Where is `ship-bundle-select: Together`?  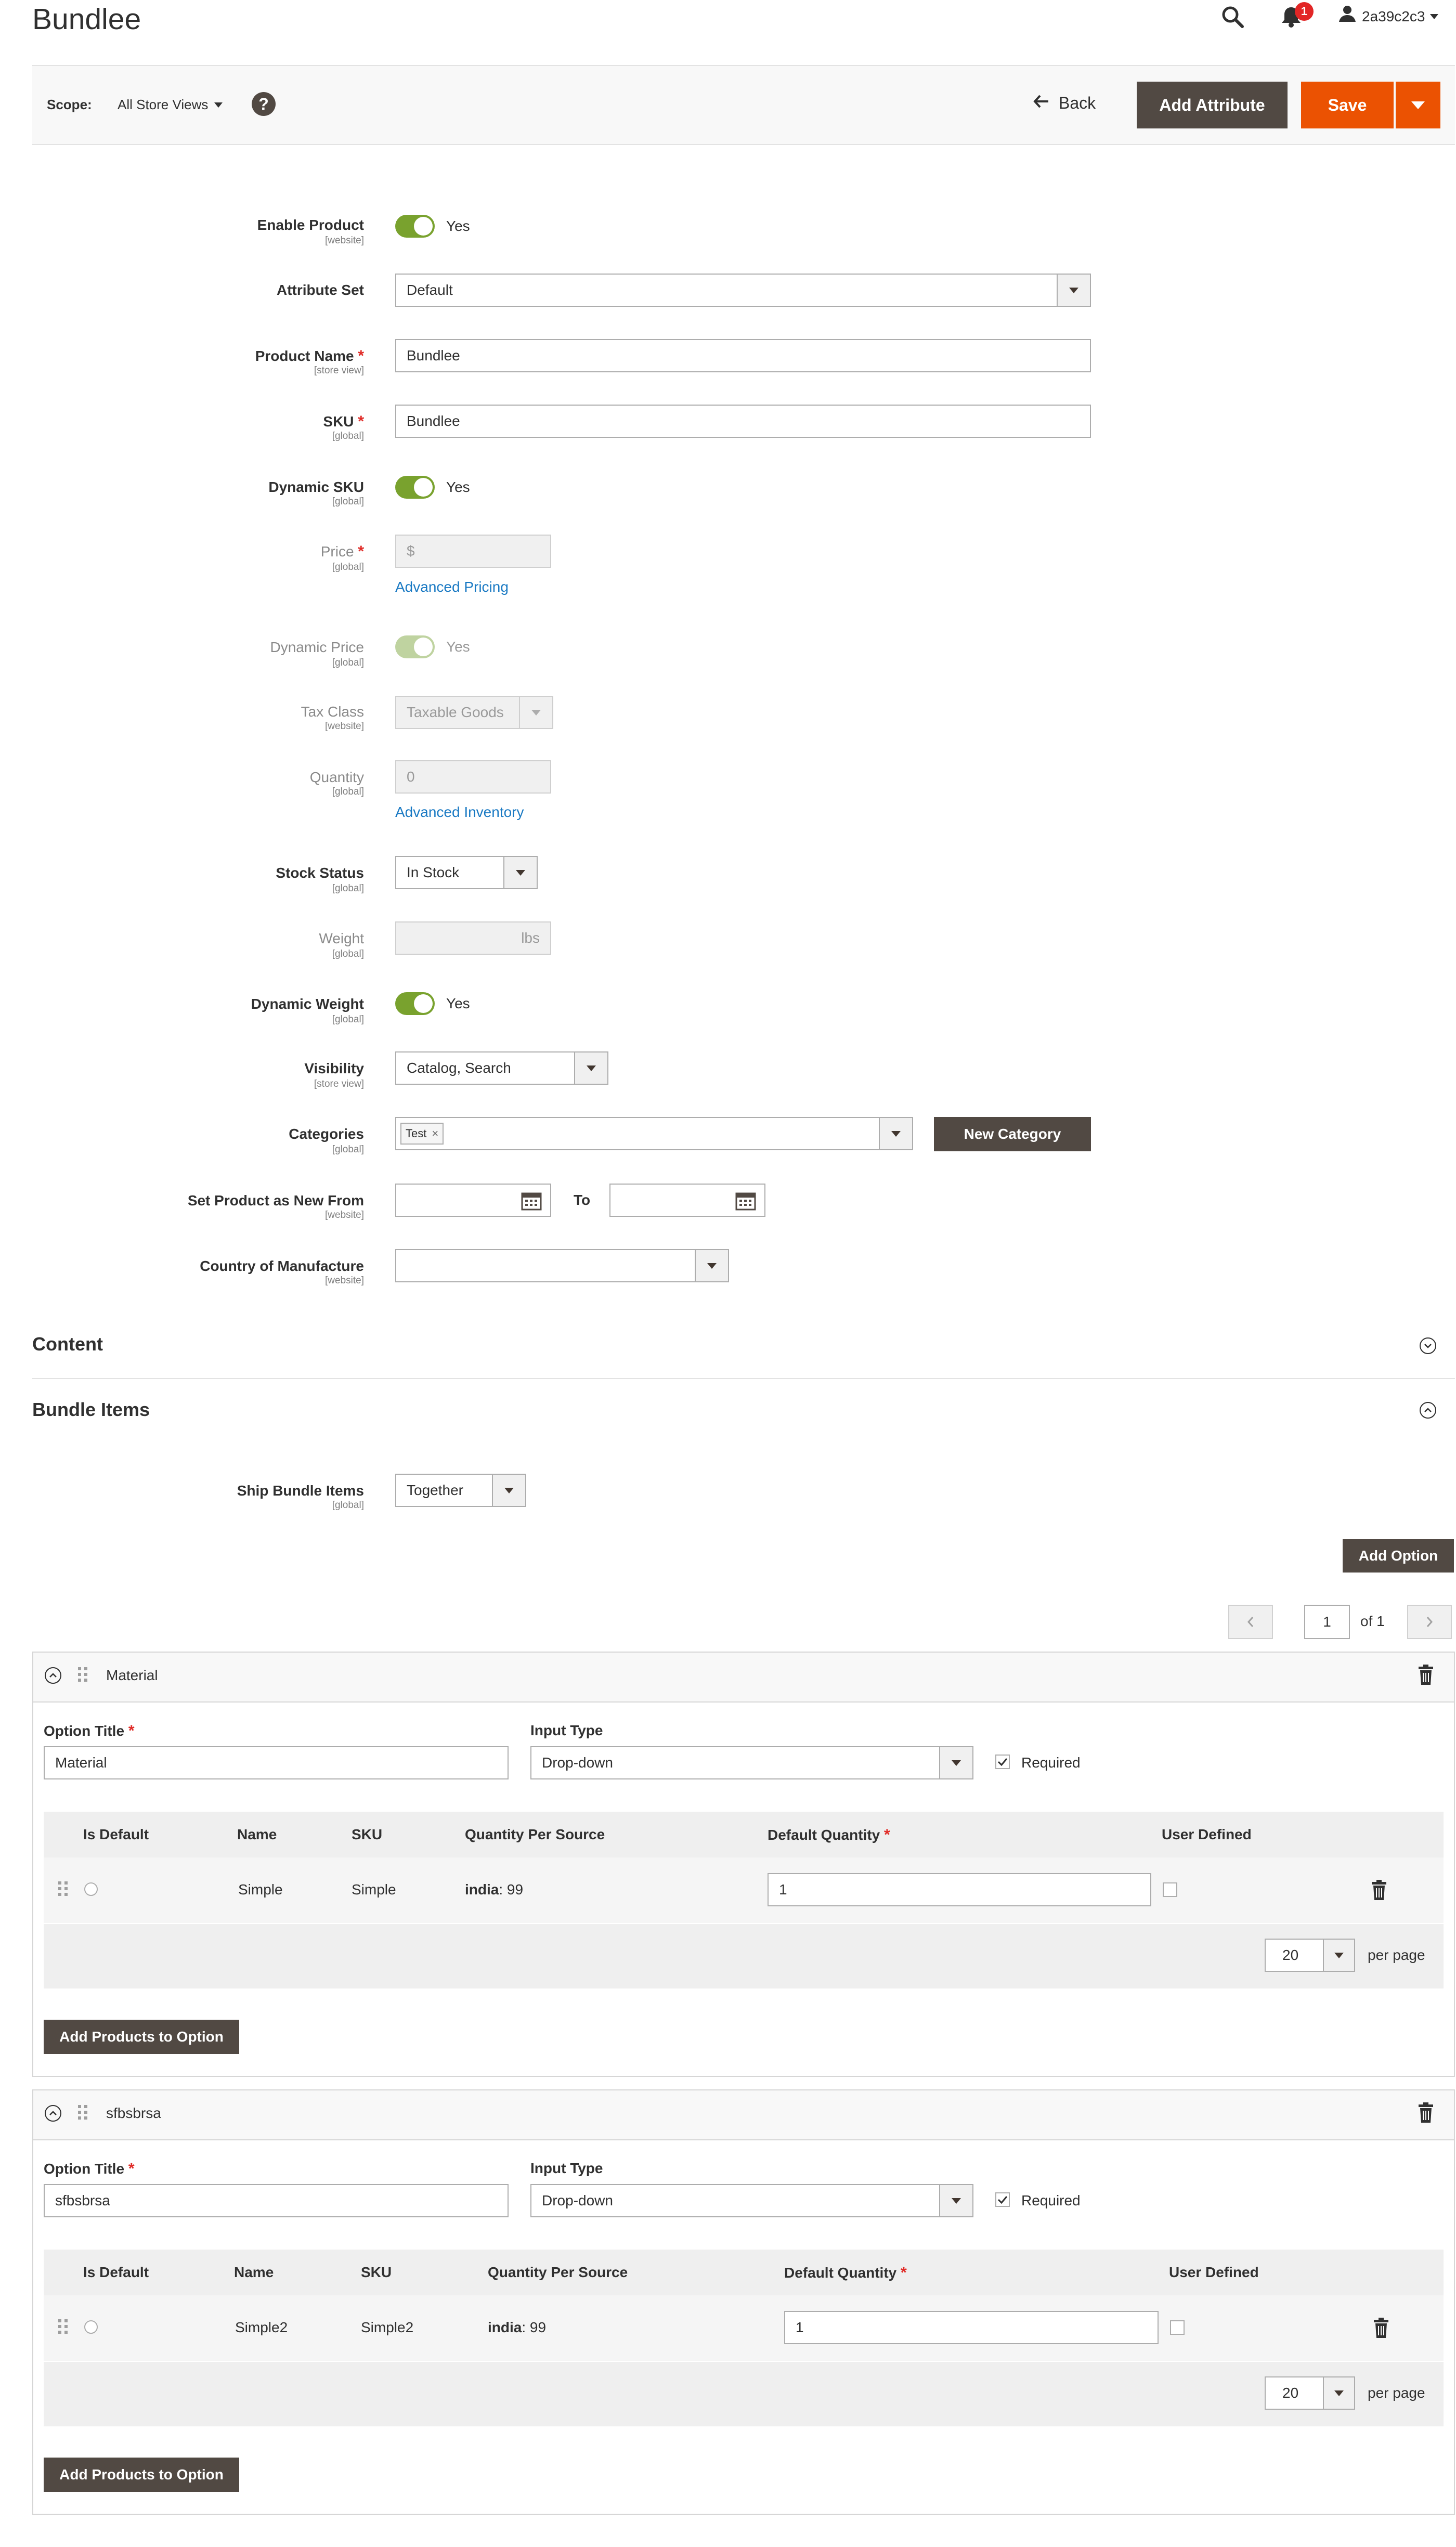
ship-bundle-select: Together is located at coordinates (460, 1490).